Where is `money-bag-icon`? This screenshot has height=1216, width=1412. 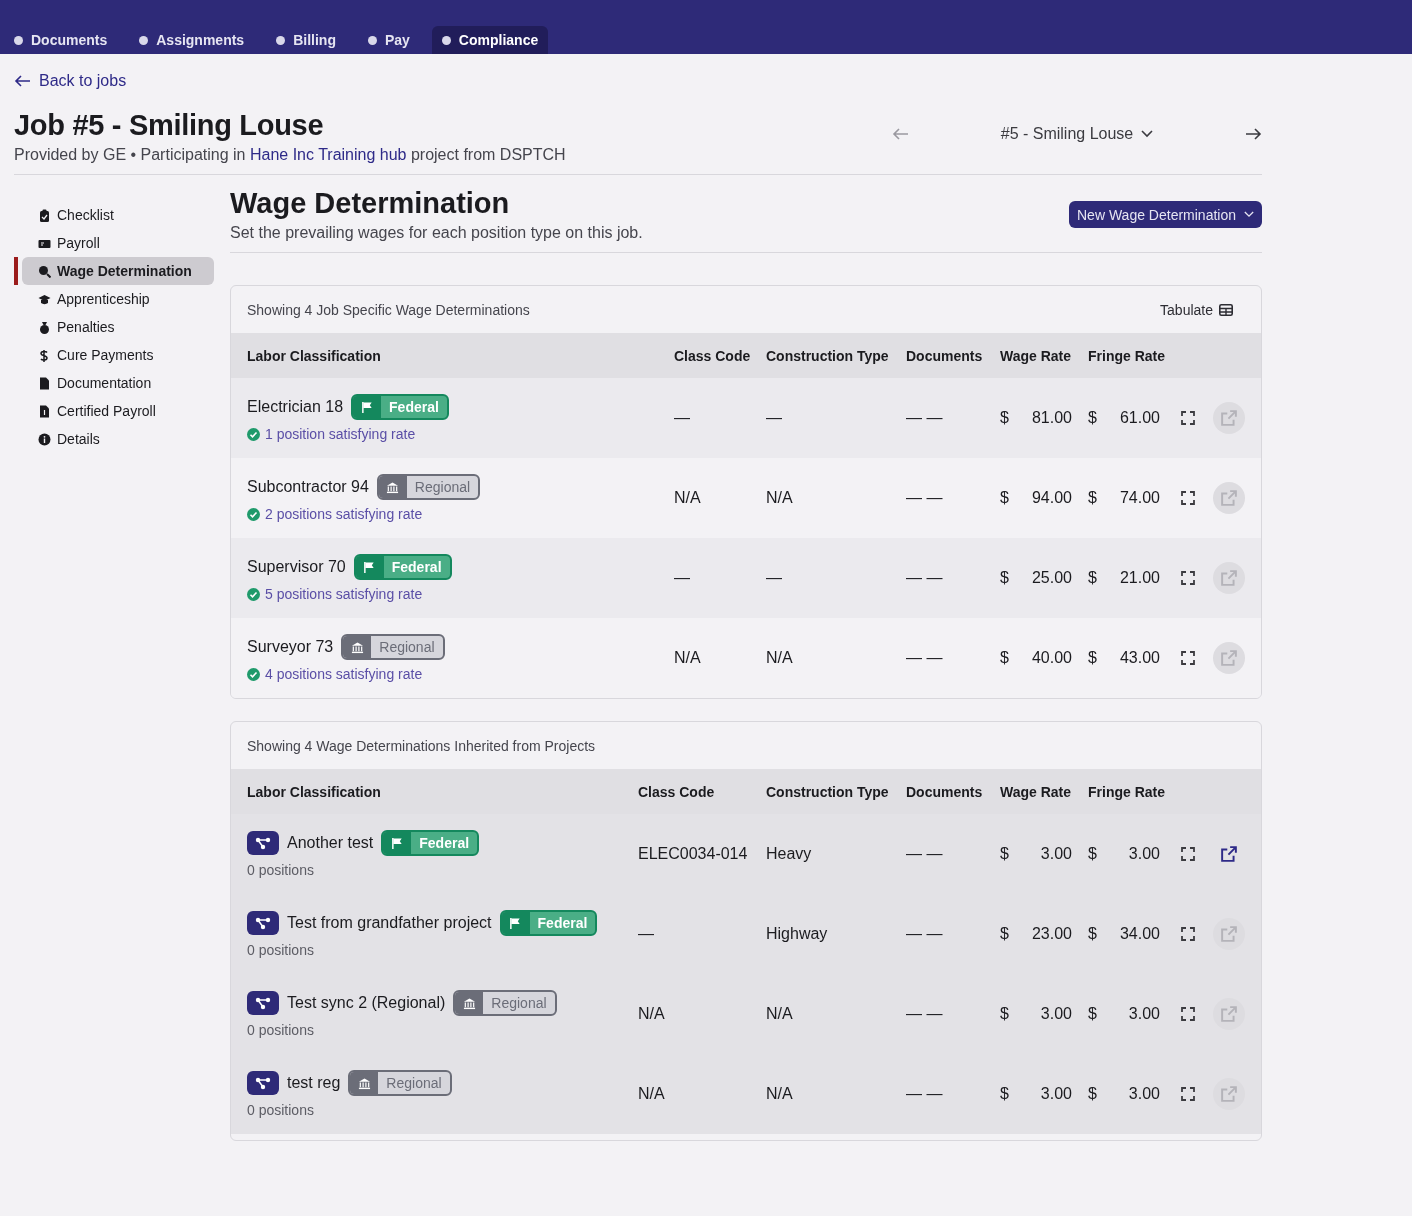
money-bag-icon is located at coordinates (44, 327).